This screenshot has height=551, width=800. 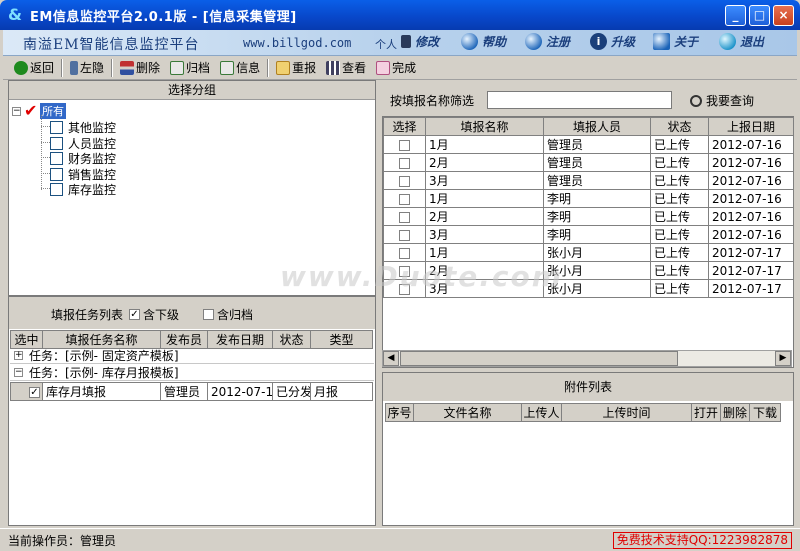 I want to click on column-header: 发布员, so click(x=184, y=339).